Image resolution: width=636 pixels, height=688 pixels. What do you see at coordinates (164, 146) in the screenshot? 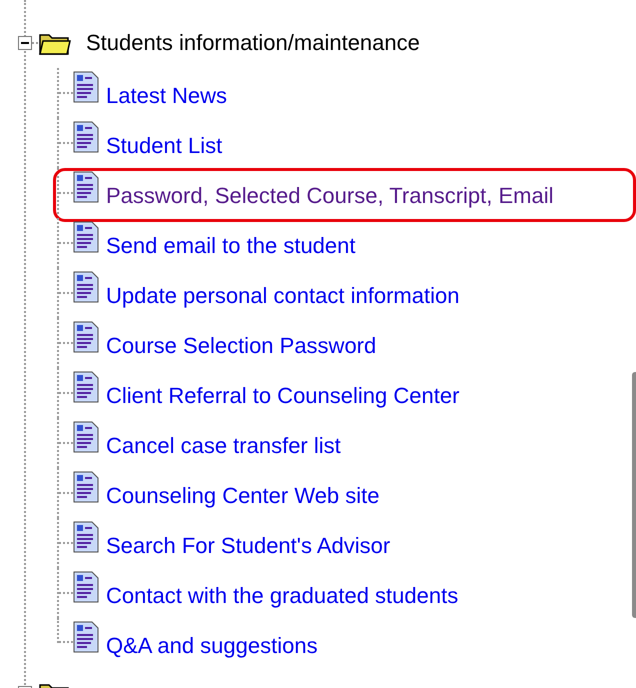
I see `tree-link: Student List` at bounding box center [164, 146].